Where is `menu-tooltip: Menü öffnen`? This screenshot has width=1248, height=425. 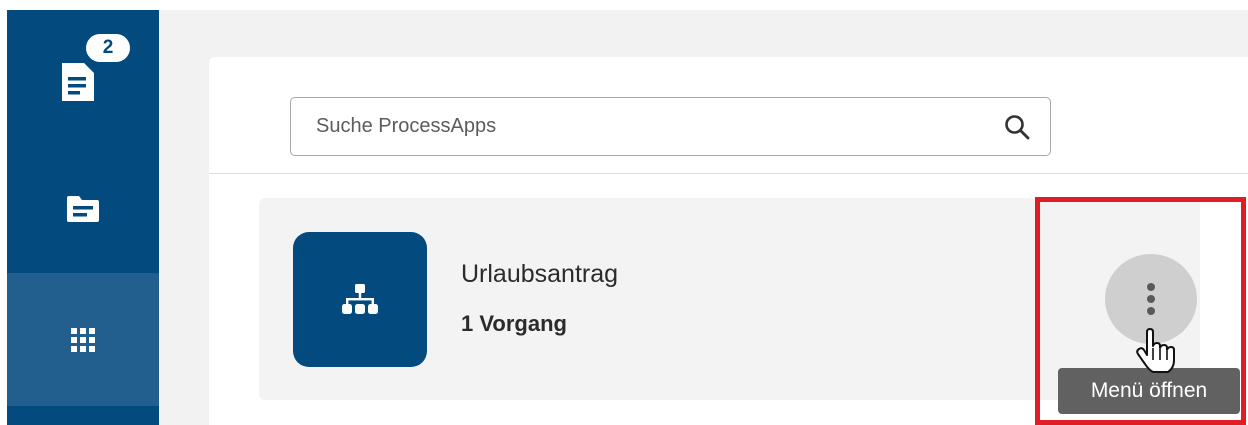
menu-tooltip: Menü öffnen is located at coordinates (1149, 391).